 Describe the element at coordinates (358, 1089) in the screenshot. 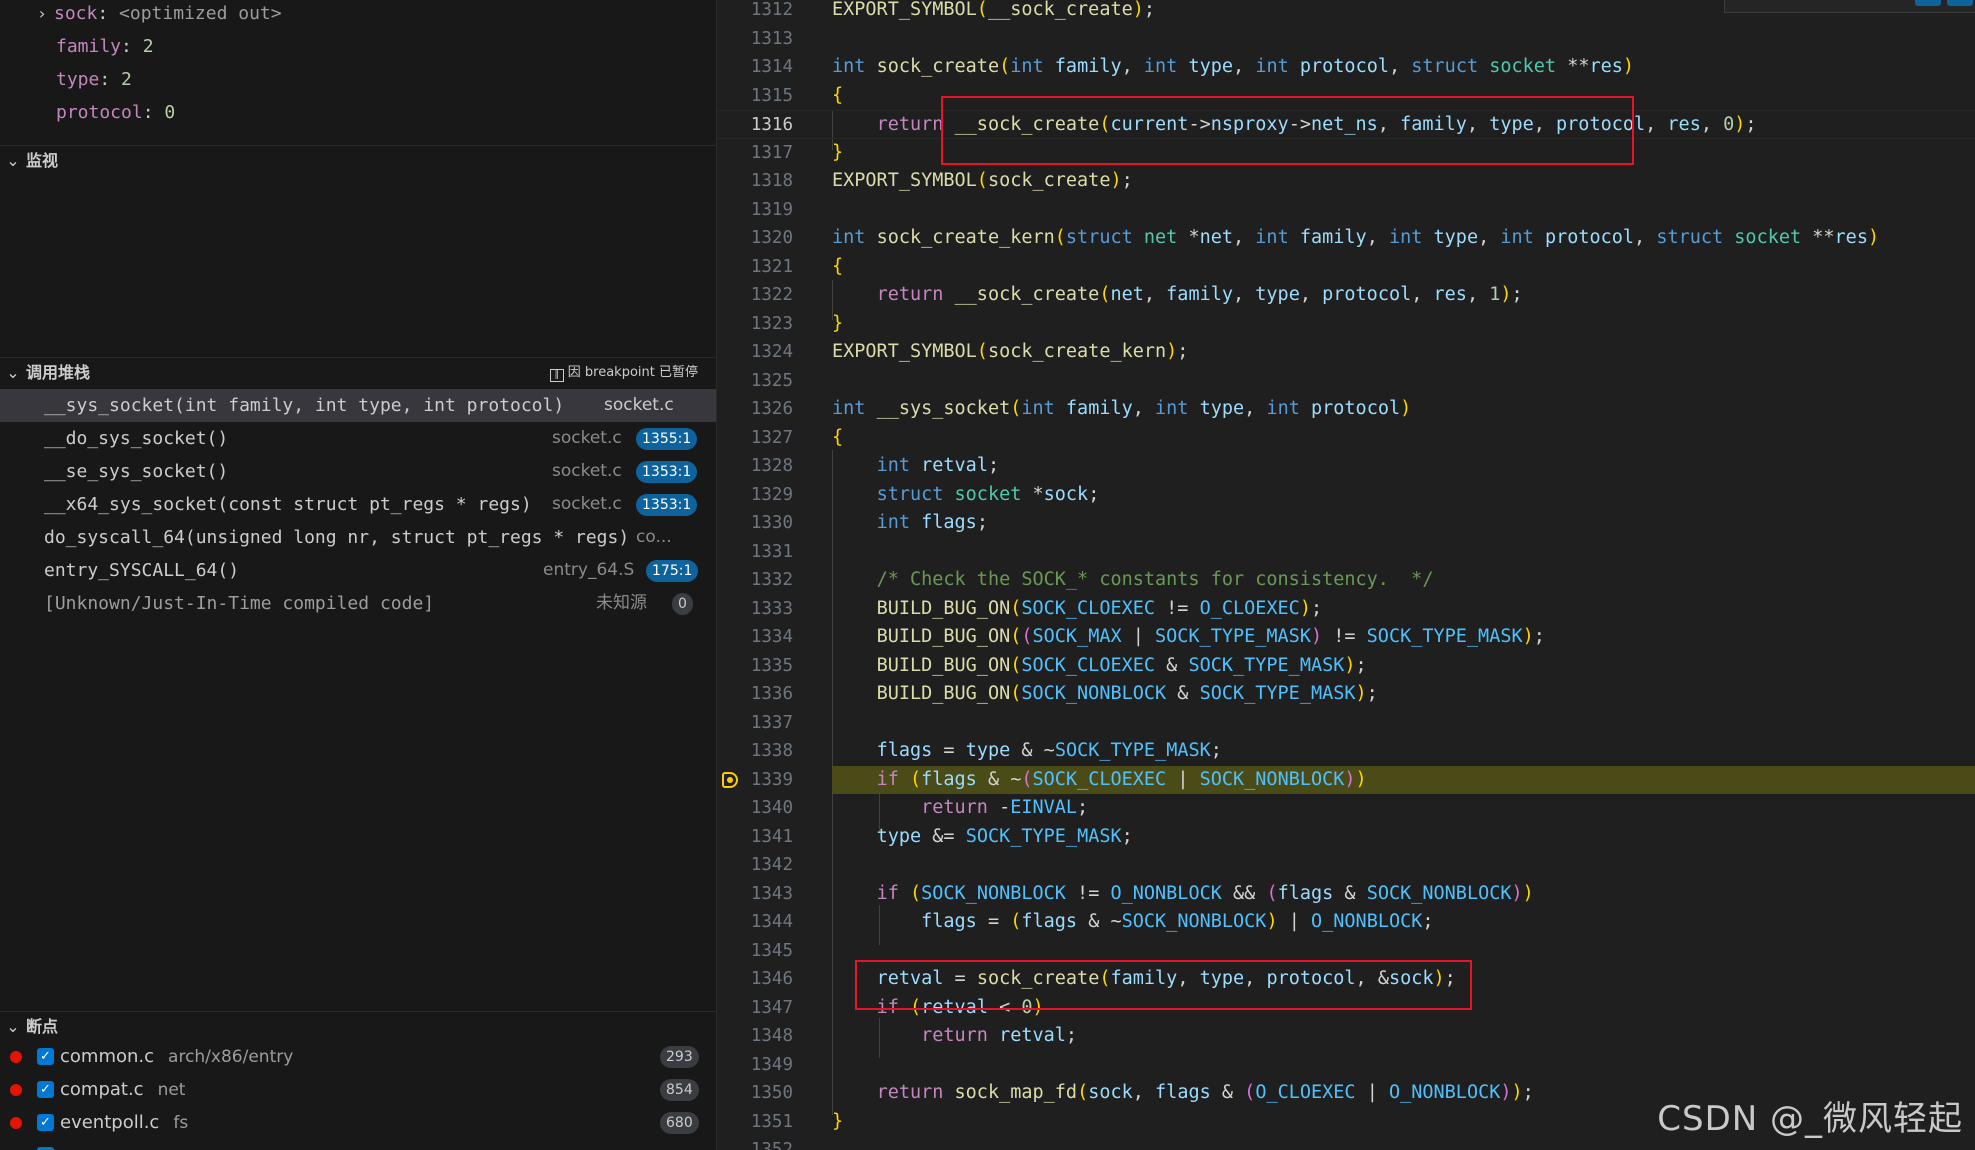

I see `breakpoint-item: ✓ compat.c net 854` at that location.